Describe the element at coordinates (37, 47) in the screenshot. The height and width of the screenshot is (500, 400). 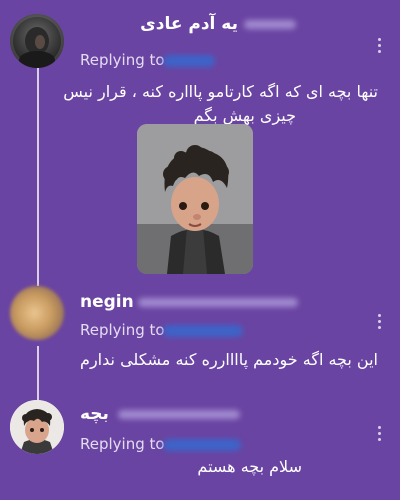
I see `person-photo-icon` at that location.